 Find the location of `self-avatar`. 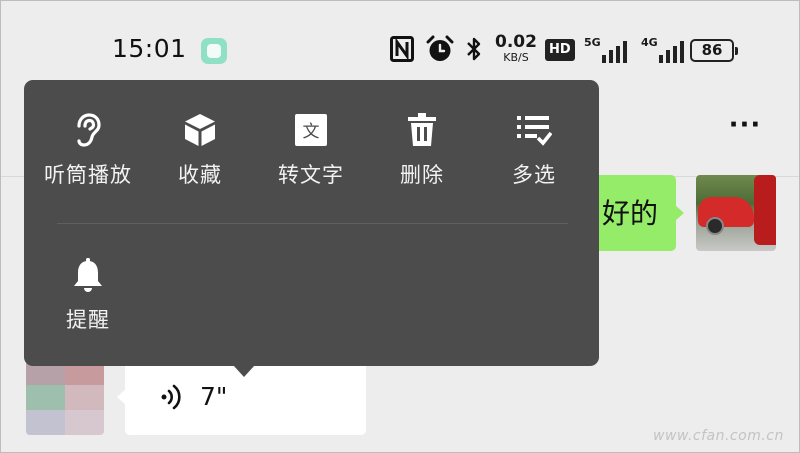

self-avatar is located at coordinates (736, 213).